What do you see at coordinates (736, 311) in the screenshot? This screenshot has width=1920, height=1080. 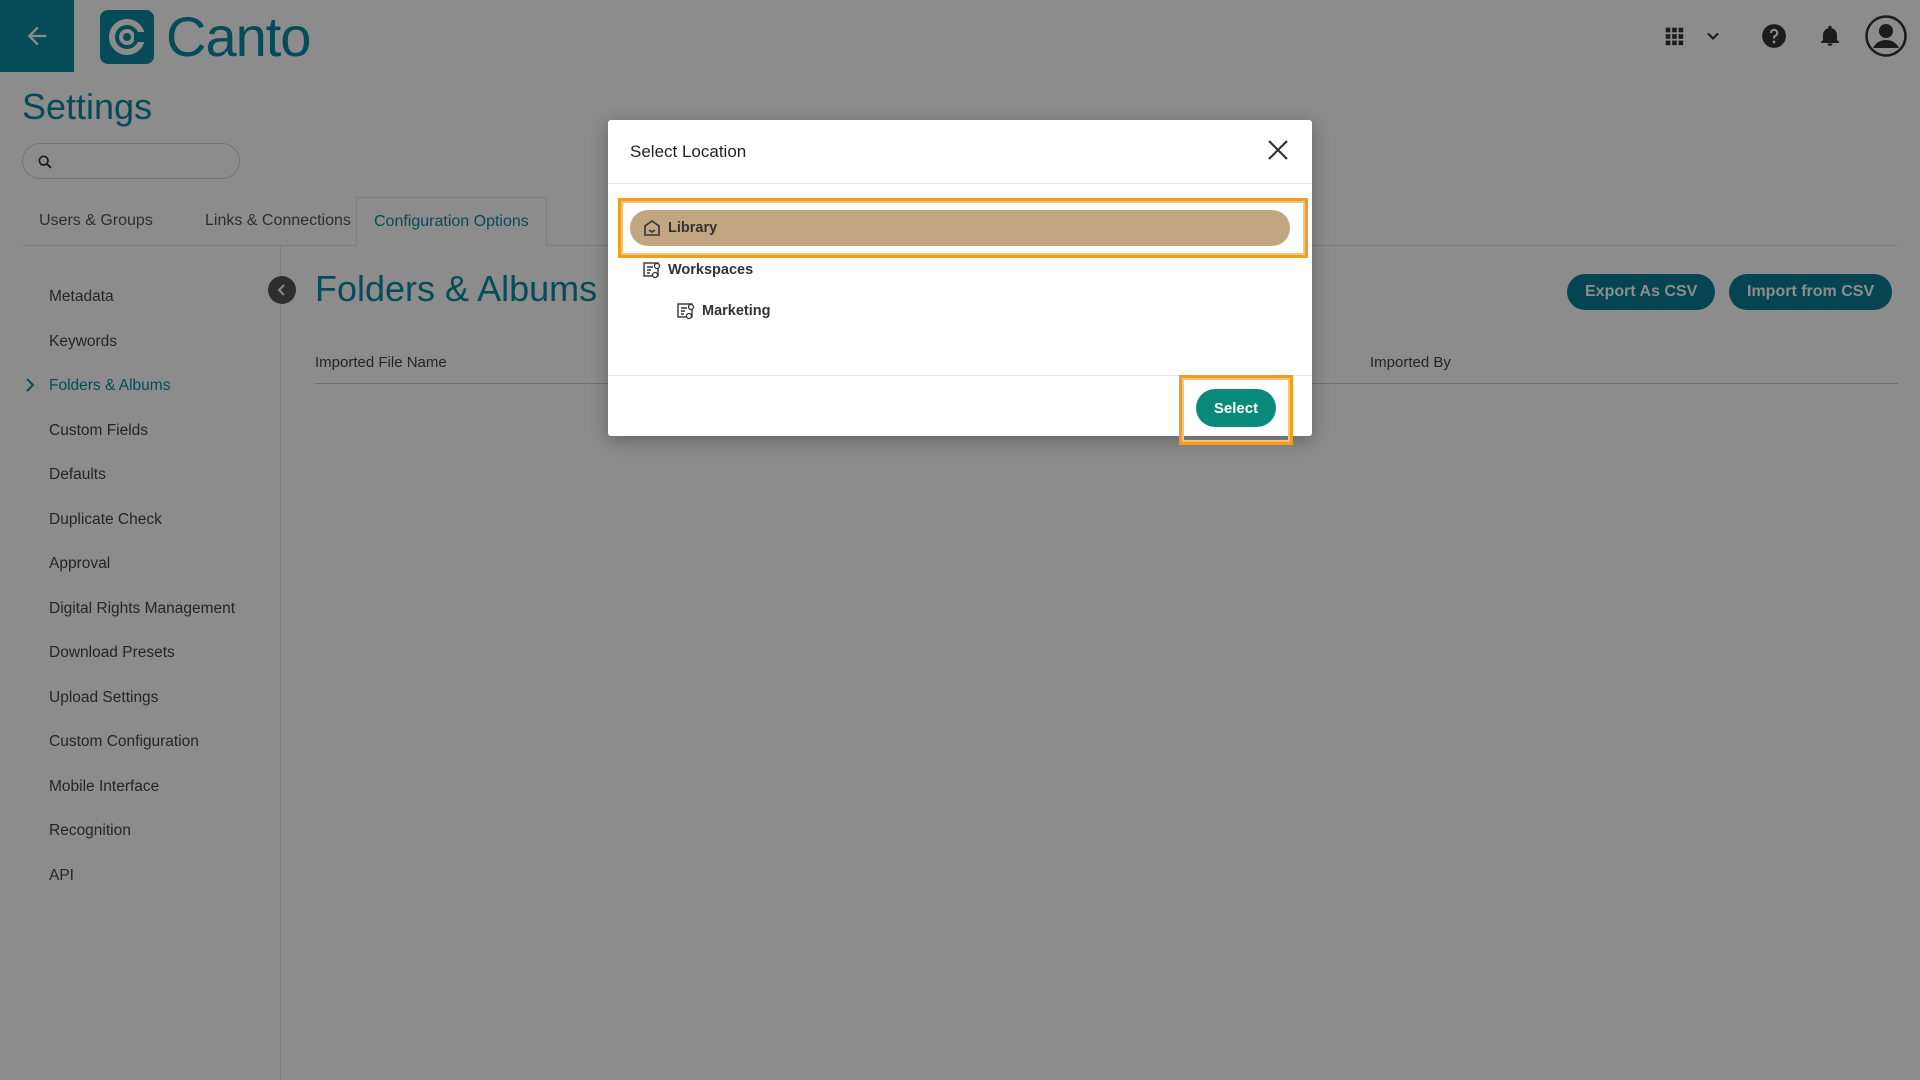 I see `tree-item-label: Marketing` at bounding box center [736, 311].